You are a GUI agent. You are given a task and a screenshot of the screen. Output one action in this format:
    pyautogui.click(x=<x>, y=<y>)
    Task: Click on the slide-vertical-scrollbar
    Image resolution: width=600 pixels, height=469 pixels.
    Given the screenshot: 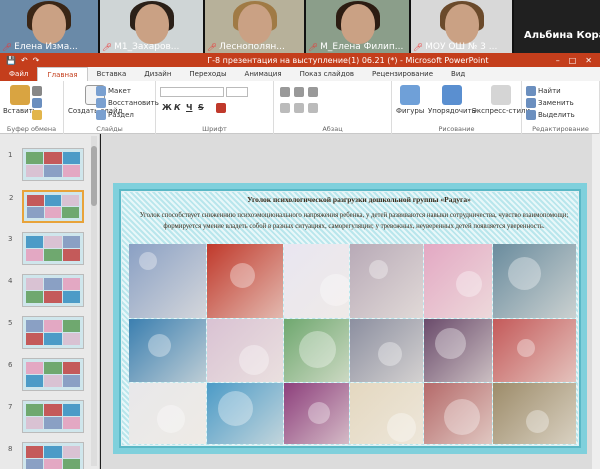 What is the action you would take?
    pyautogui.click(x=596, y=301)
    